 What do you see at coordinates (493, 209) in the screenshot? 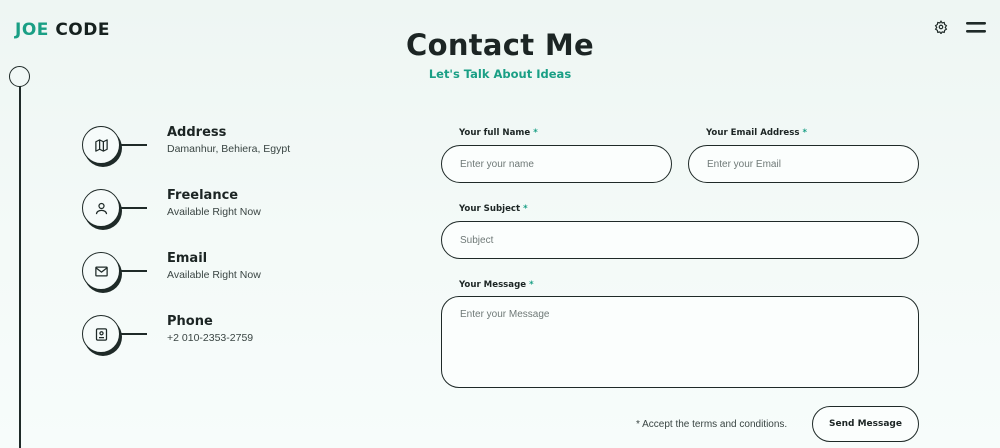
I see `subject-label: Your Subject *` at bounding box center [493, 209].